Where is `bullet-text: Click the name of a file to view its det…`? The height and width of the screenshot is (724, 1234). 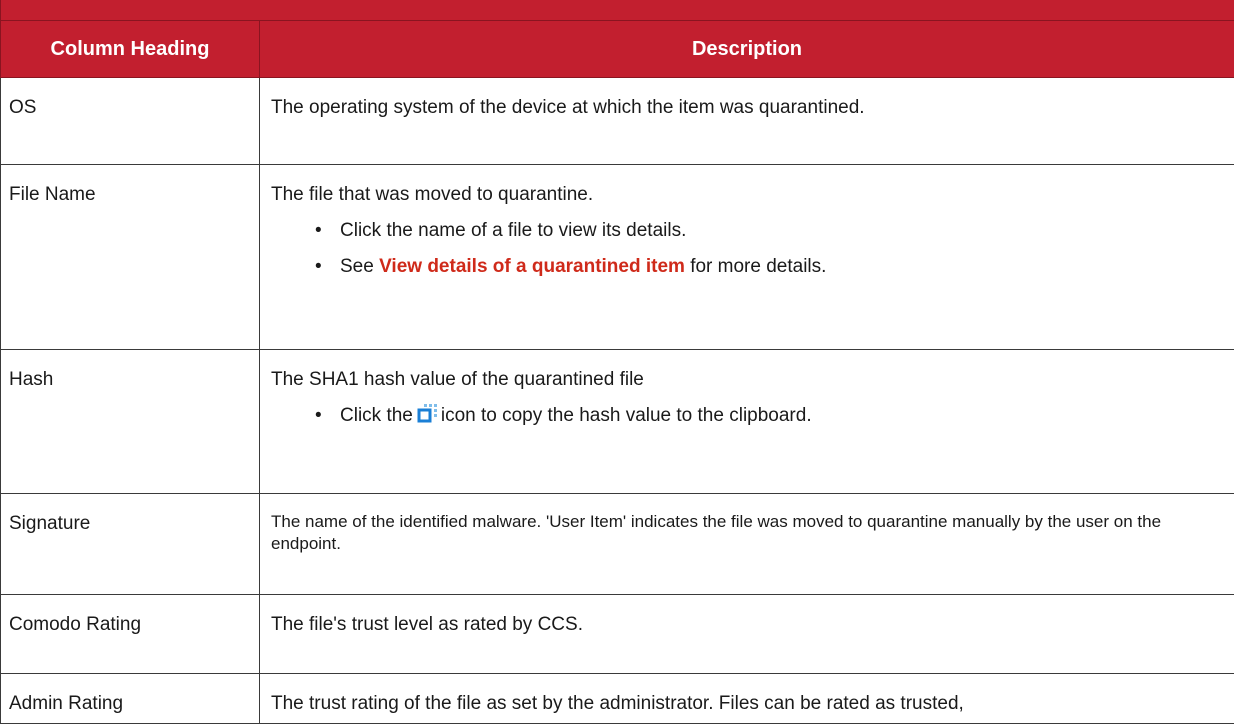
bullet-text: Click the name of a file to view its det… is located at coordinates (513, 230).